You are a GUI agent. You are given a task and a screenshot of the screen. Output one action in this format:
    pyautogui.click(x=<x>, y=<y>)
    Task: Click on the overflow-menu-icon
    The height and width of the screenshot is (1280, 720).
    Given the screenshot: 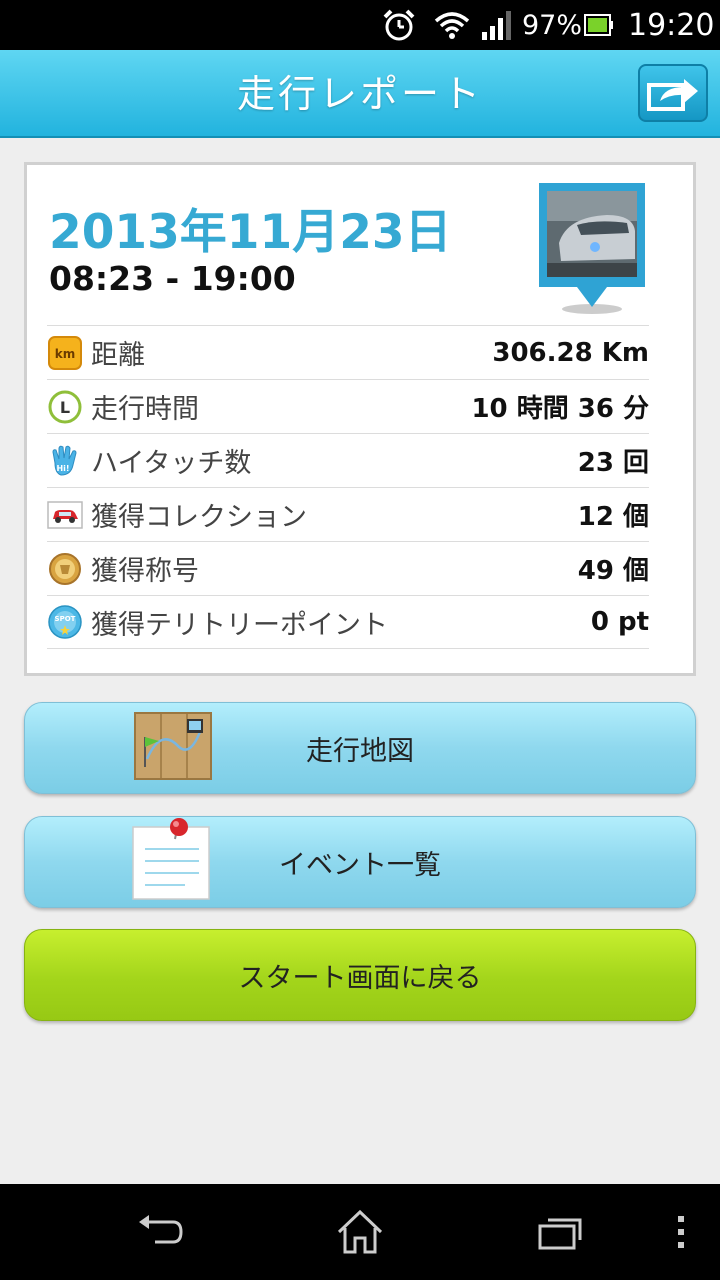 What is the action you would take?
    pyautogui.click(x=681, y=1232)
    